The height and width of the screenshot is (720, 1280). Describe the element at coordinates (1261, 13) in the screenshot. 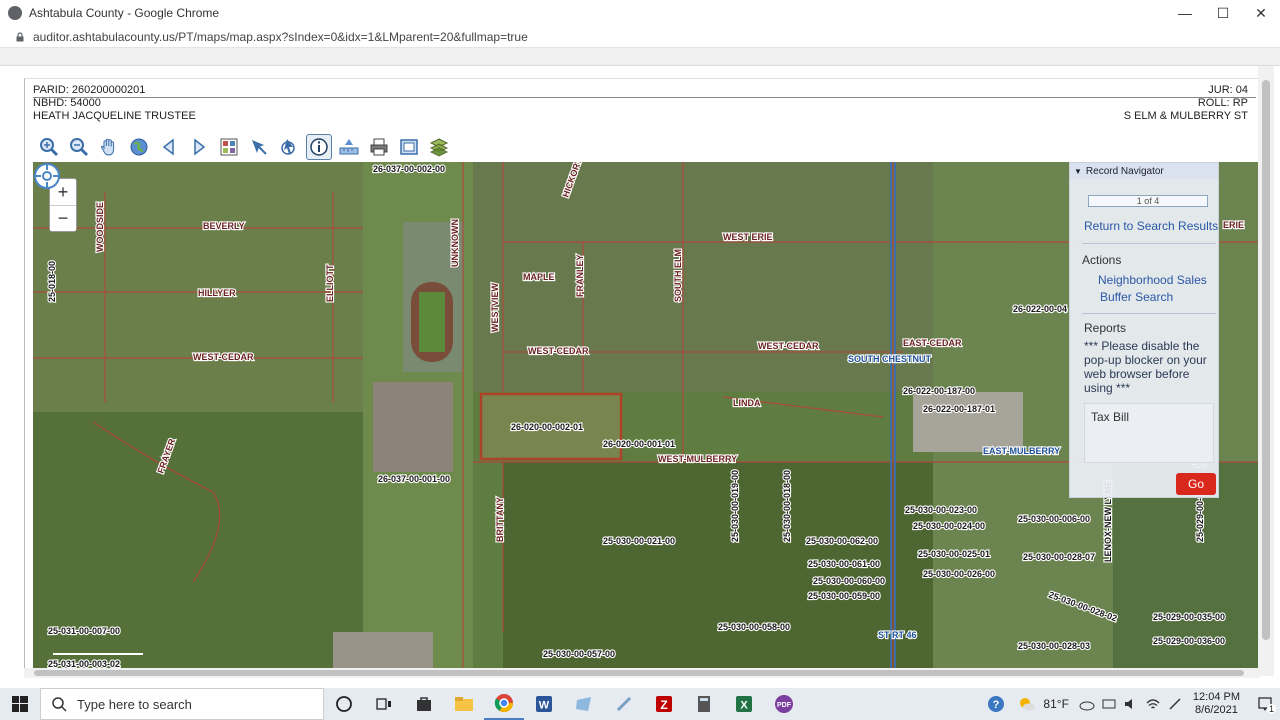

I see `close-button: ✕` at that location.